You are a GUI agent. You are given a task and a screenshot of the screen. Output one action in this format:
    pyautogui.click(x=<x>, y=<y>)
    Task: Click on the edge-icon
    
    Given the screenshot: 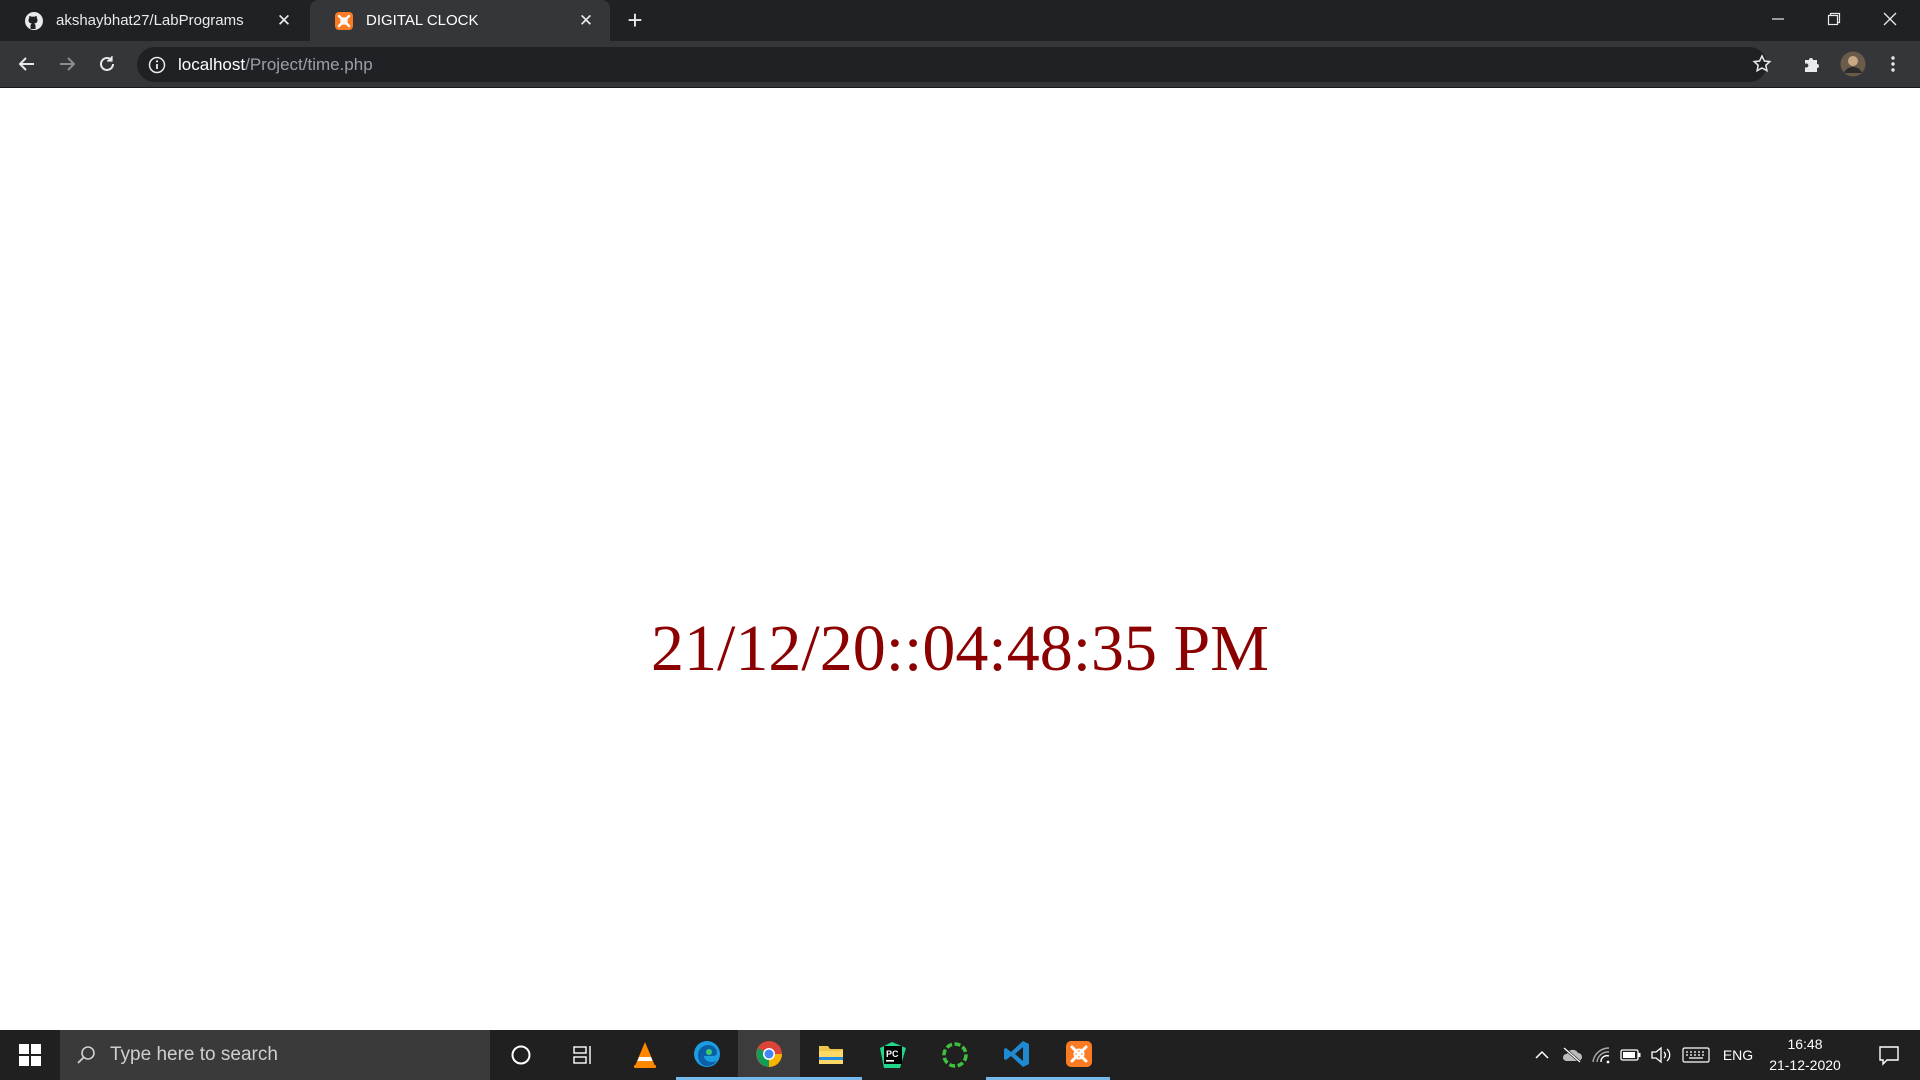 What is the action you would take?
    pyautogui.click(x=707, y=1053)
    